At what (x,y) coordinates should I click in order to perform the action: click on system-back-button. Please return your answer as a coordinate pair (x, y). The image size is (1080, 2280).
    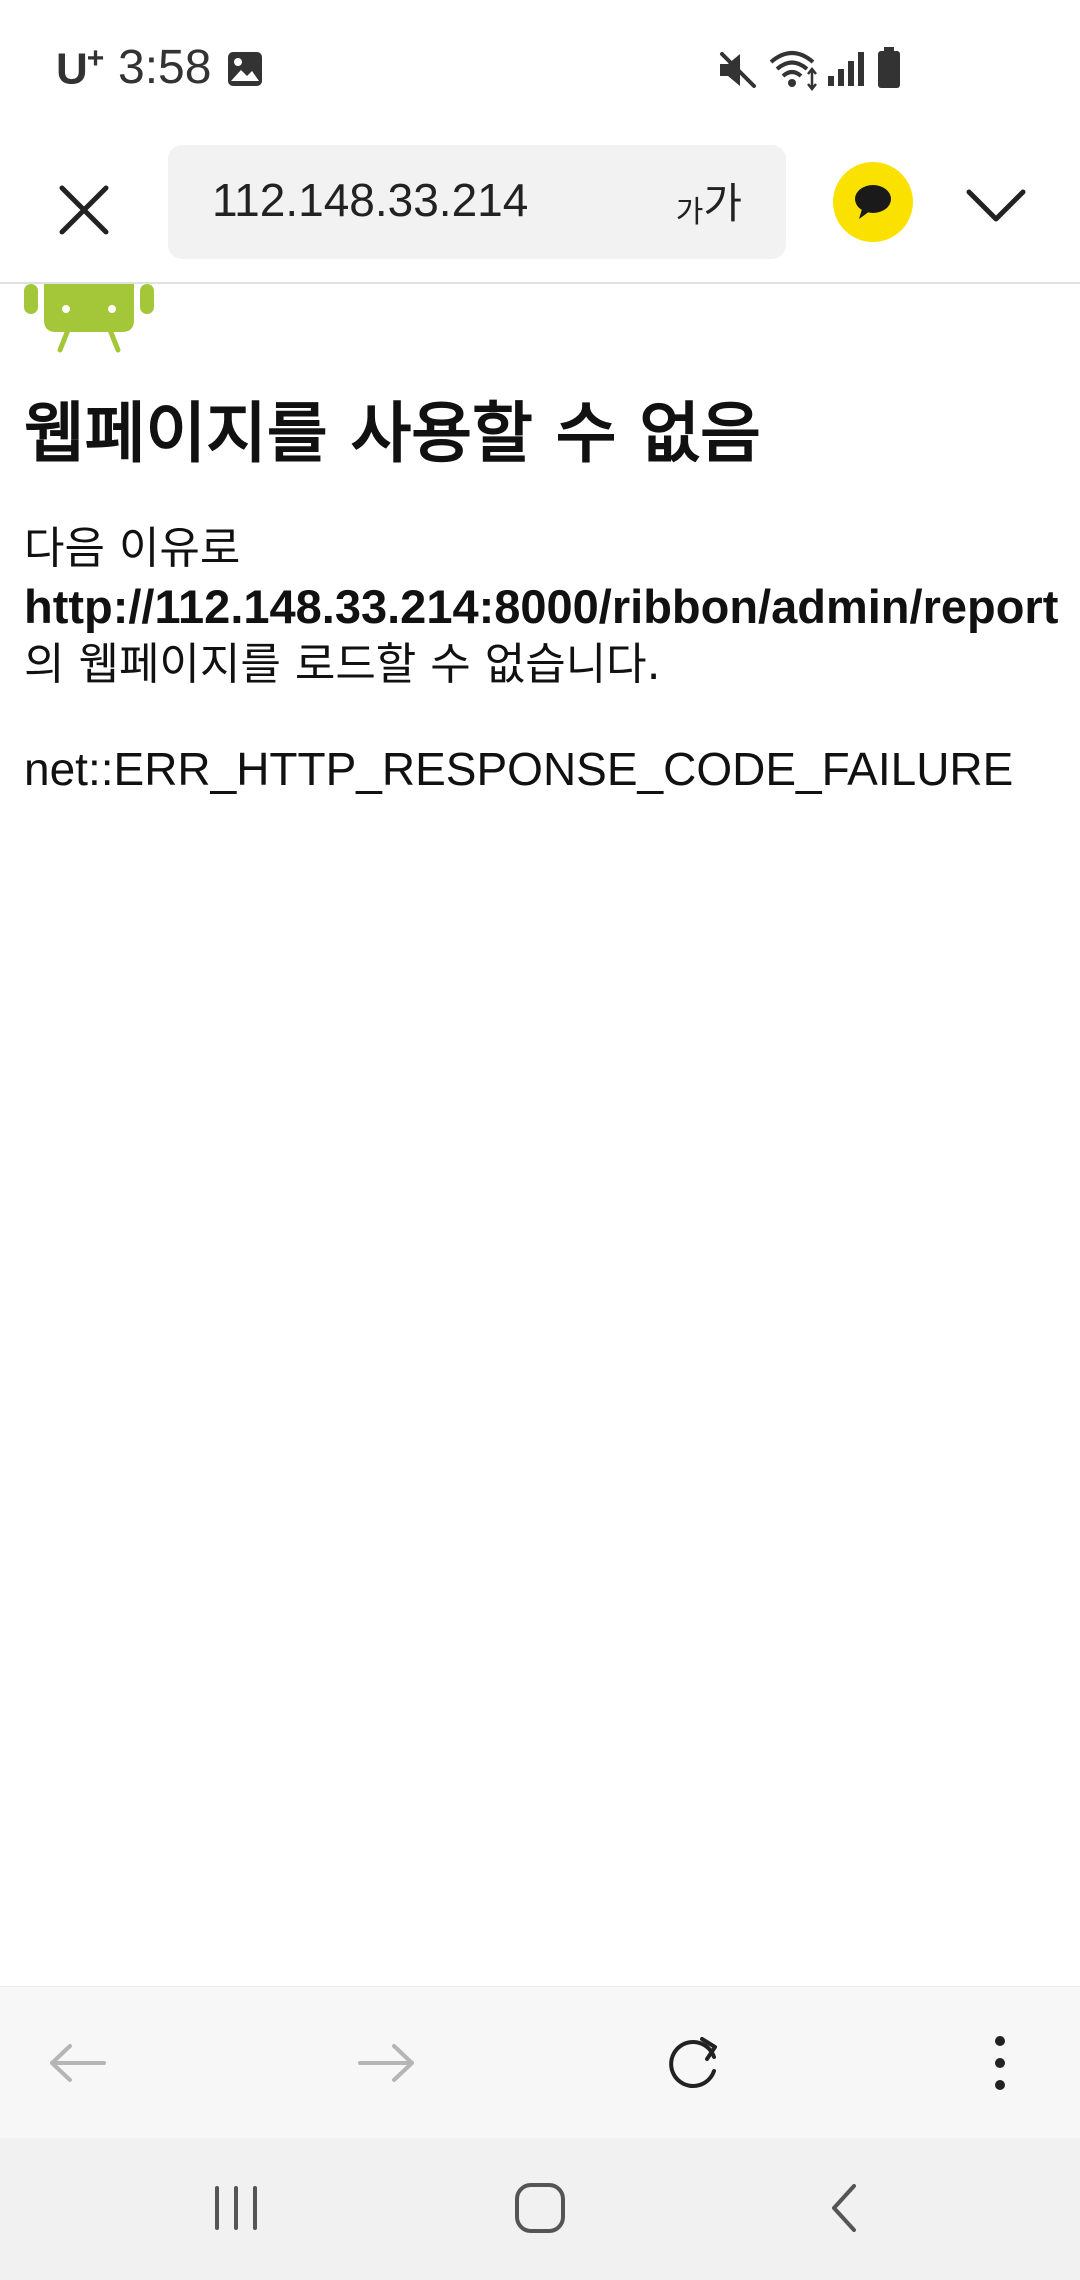
    Looking at the image, I should click on (844, 2208).